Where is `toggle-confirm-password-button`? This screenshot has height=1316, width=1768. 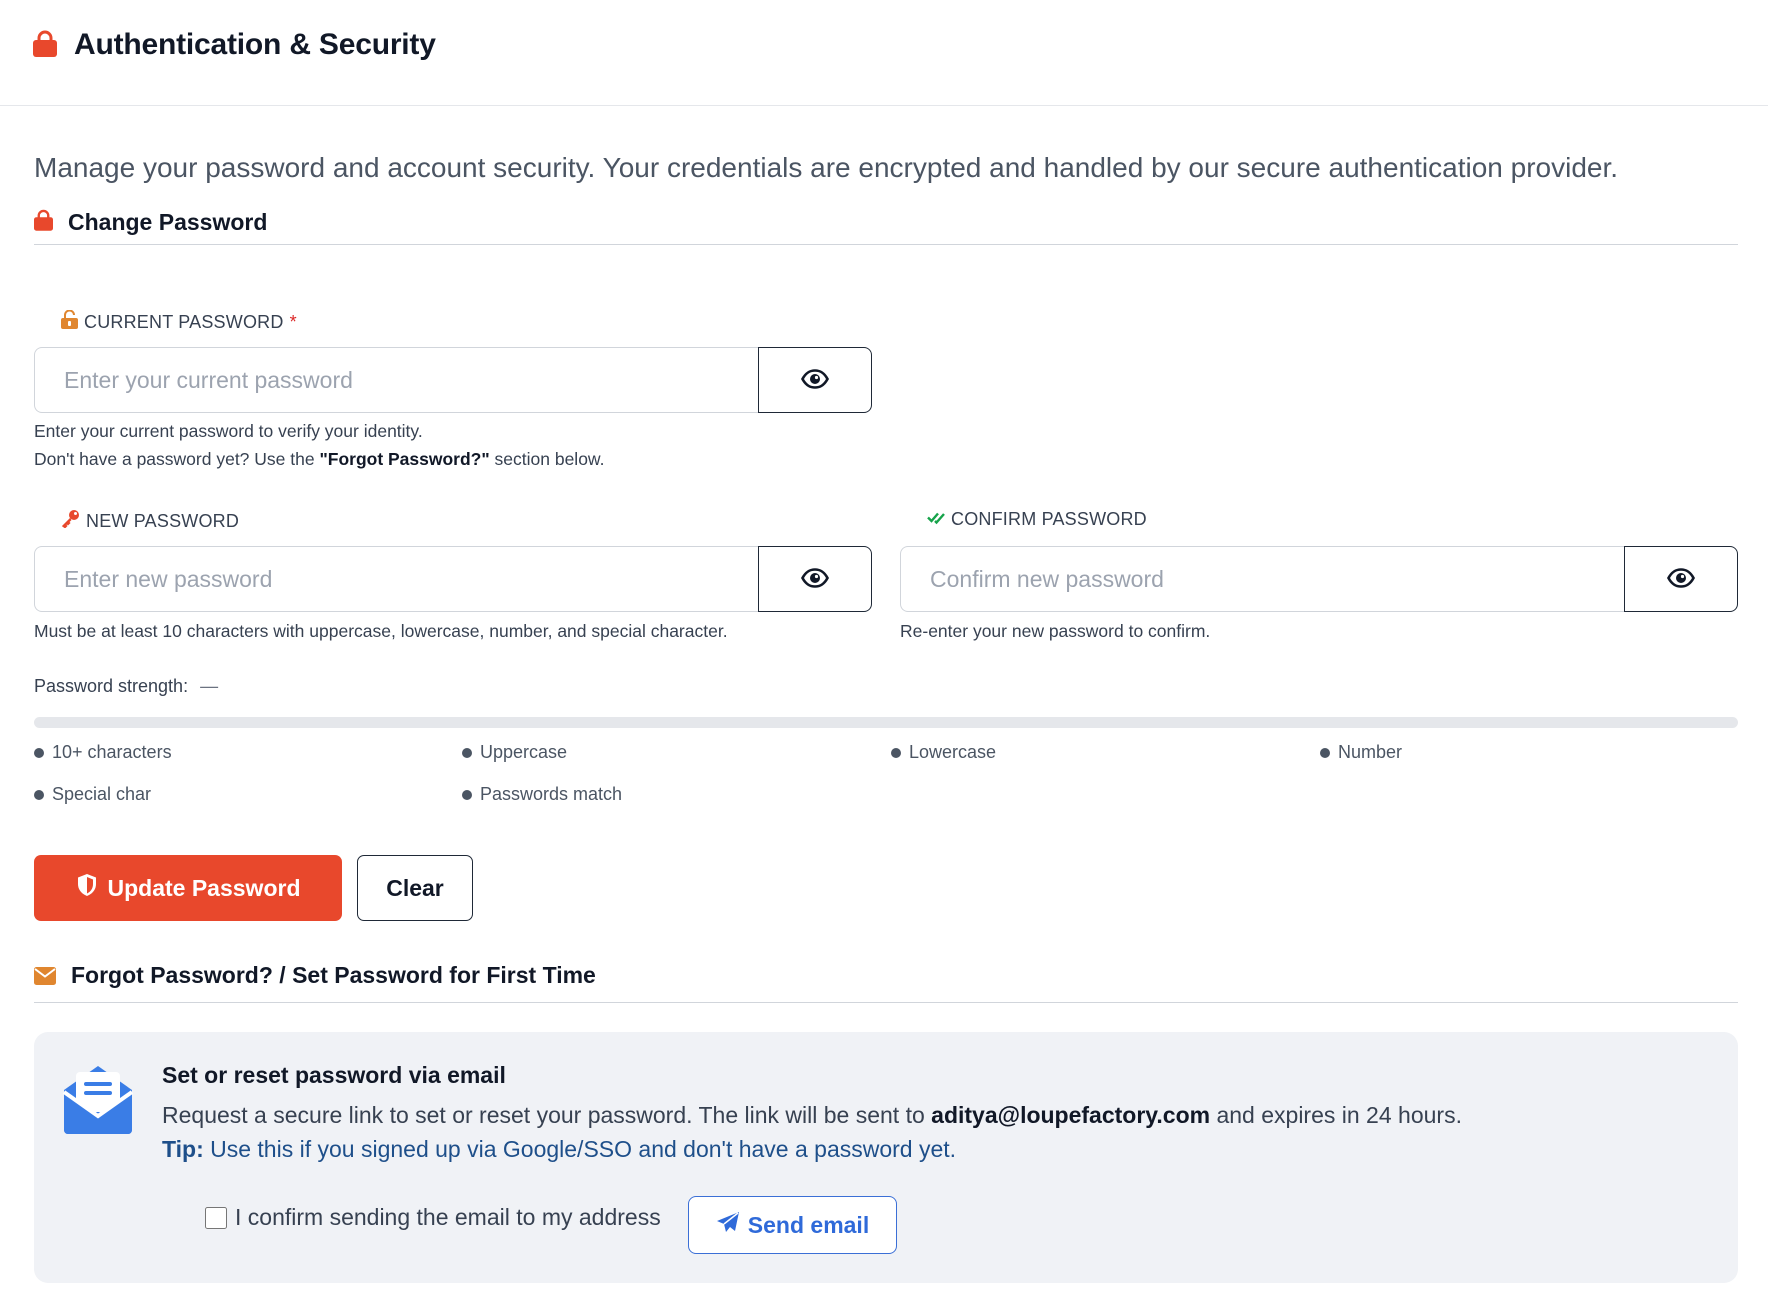 toggle-confirm-password-button is located at coordinates (1681, 579).